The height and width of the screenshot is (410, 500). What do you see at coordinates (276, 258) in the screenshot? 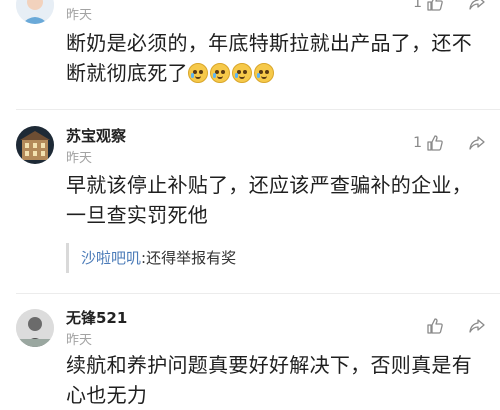
I see `reply-preview: 沙啦吧叽:还得举报有奖` at bounding box center [276, 258].